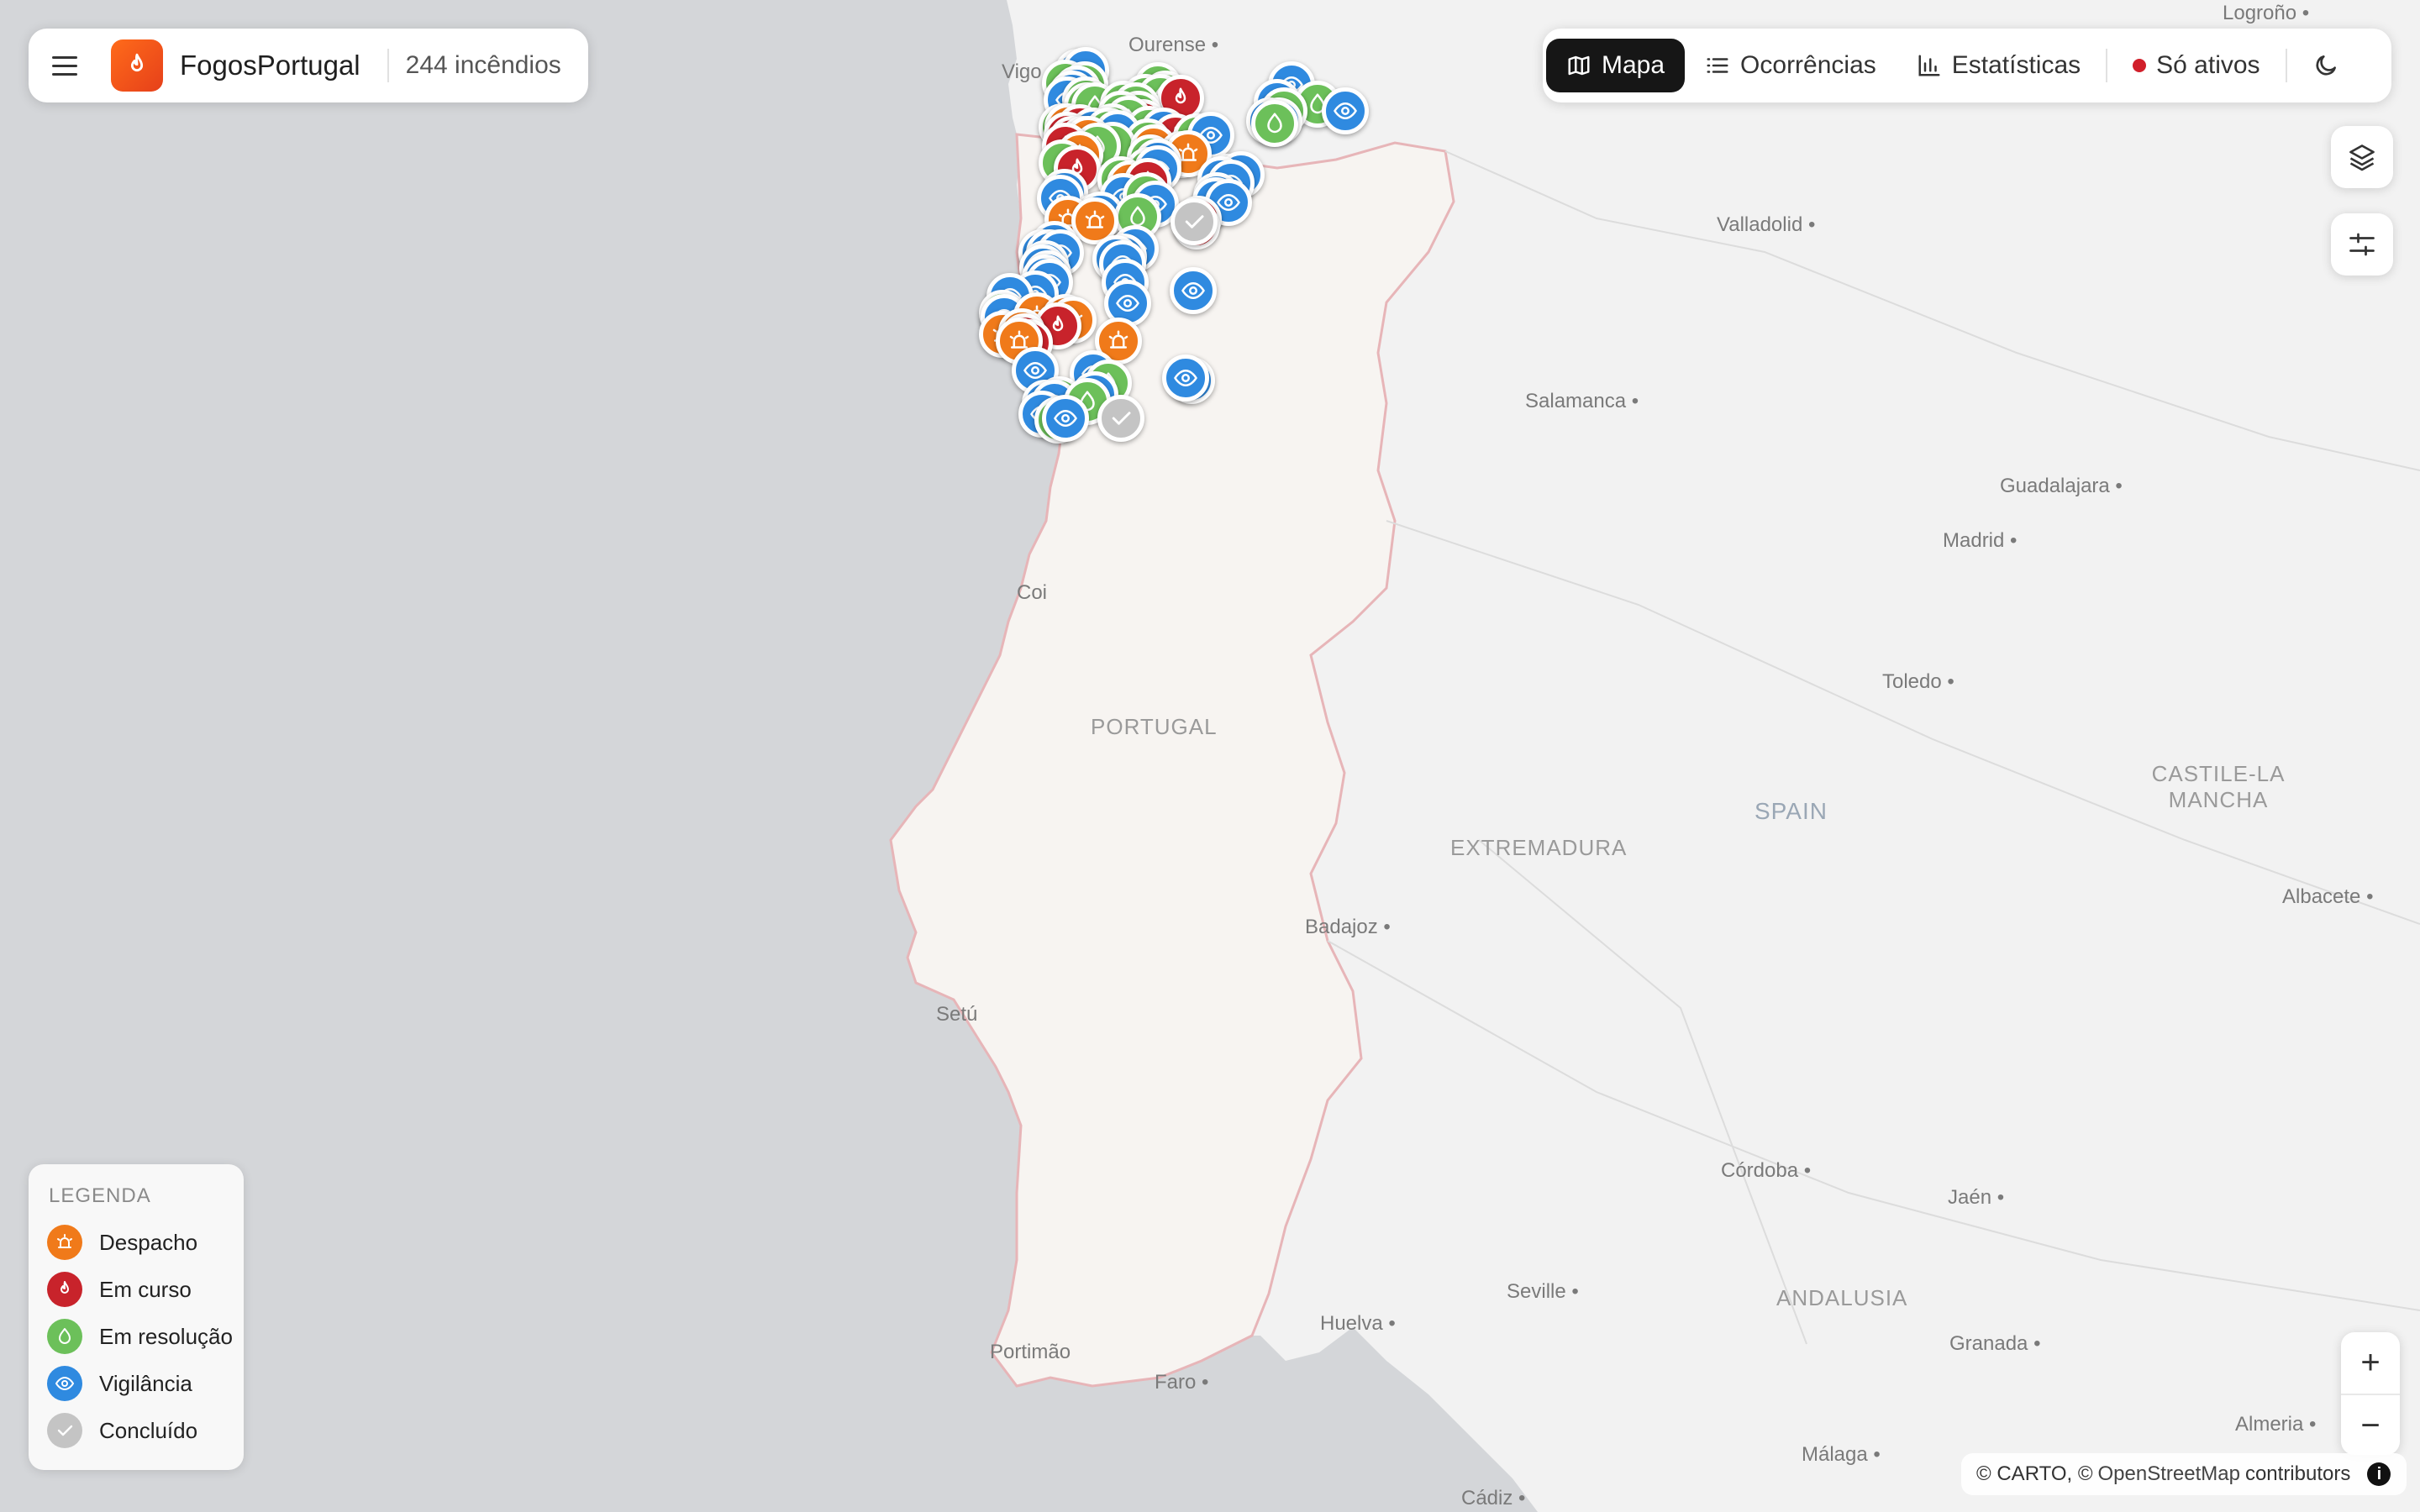  I want to click on map-attribution: © CARTO, © OpenStreetMap contributors i, so click(2184, 1474).